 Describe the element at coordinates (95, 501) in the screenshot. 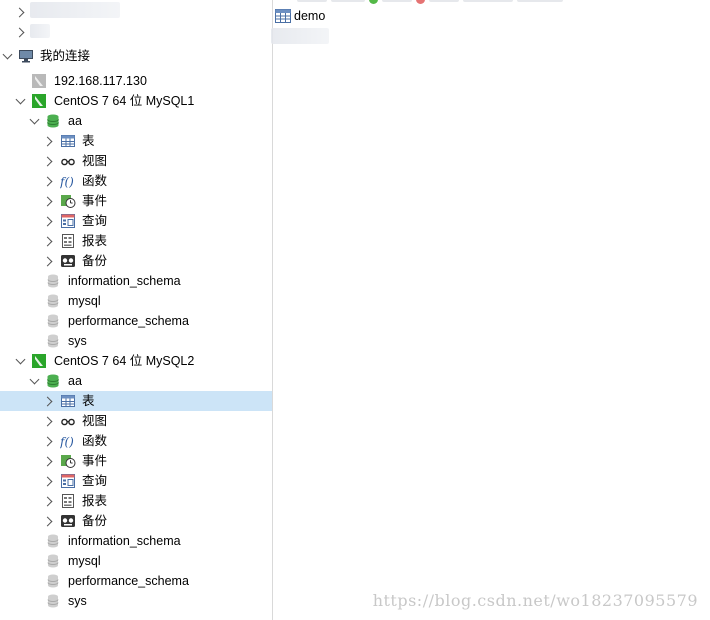

I see `tree-node-label: 报表` at that location.